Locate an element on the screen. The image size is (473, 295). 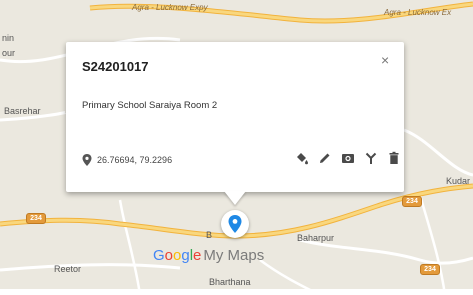
place-label-bharthana: Bharthana is located at coordinates (230, 282).